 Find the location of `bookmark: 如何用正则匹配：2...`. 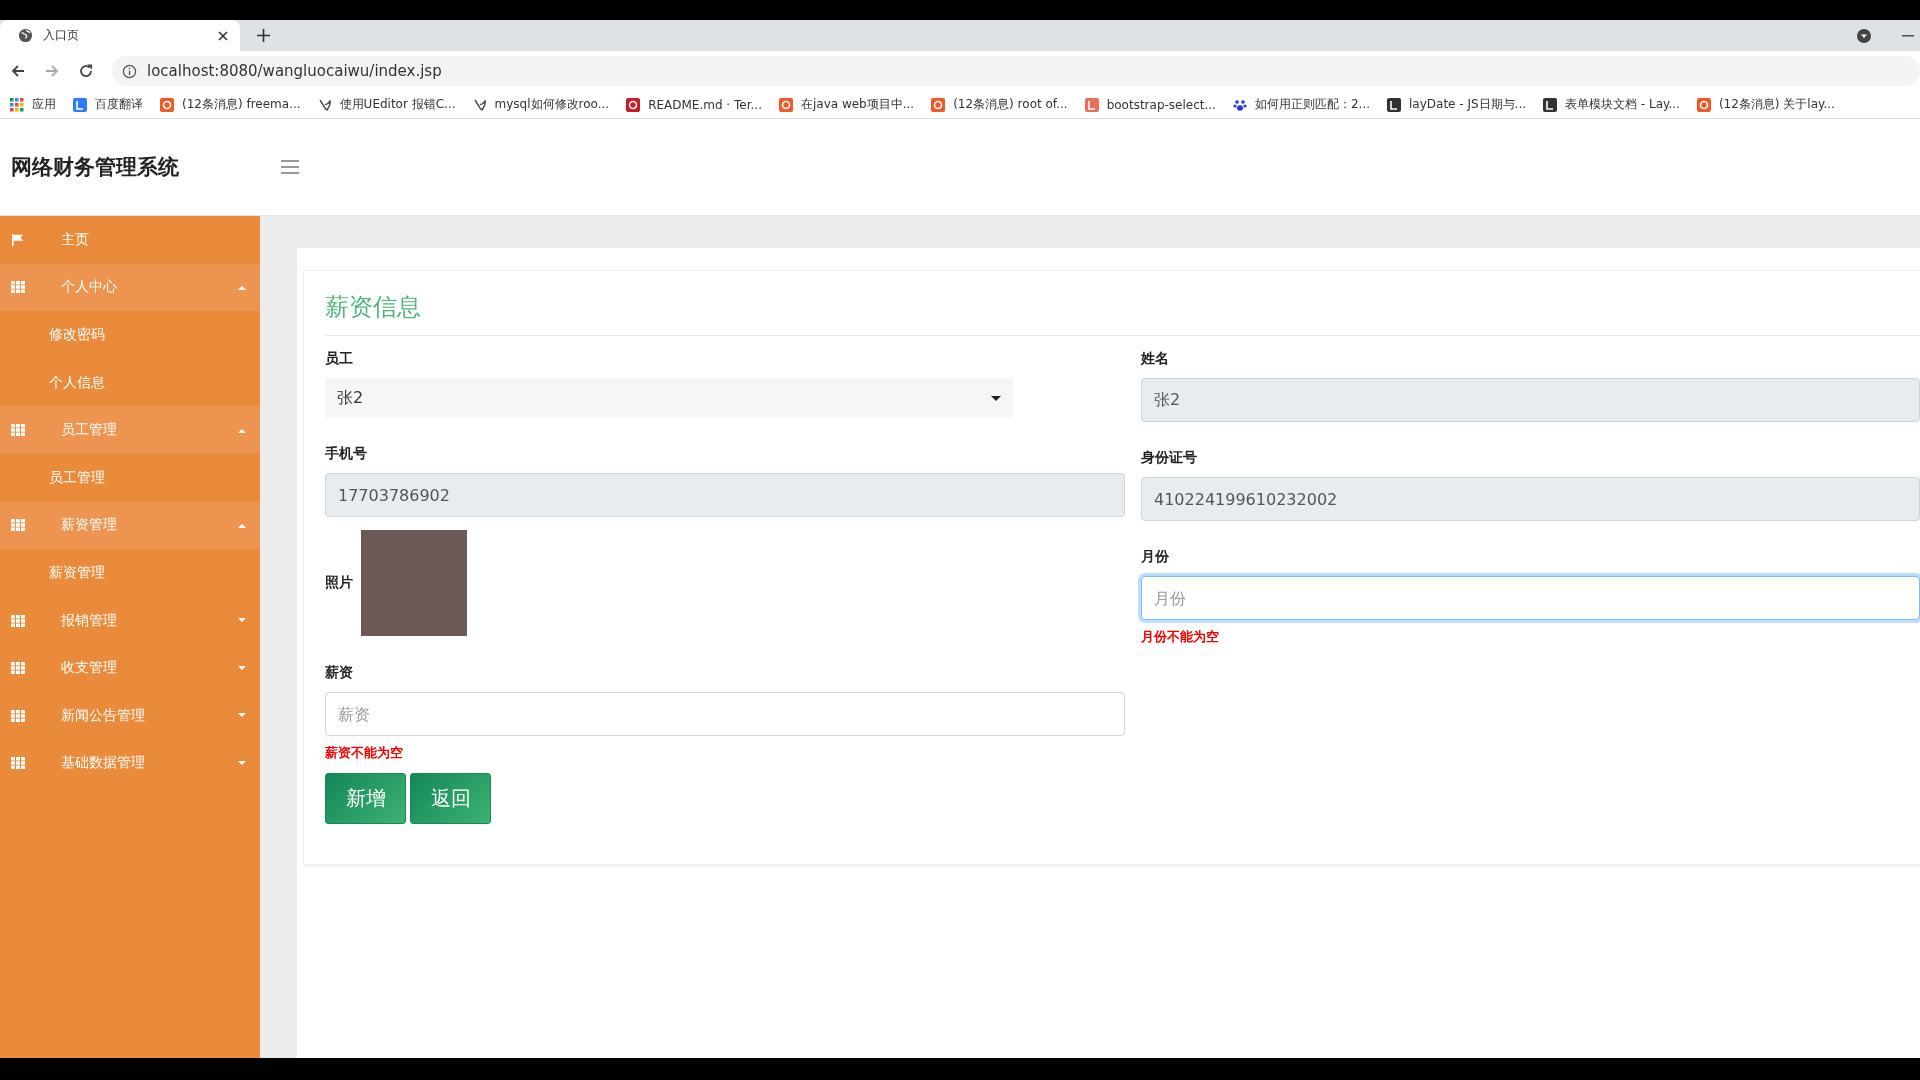

bookmark: 如何用正则匹配：2... is located at coordinates (1301, 104).